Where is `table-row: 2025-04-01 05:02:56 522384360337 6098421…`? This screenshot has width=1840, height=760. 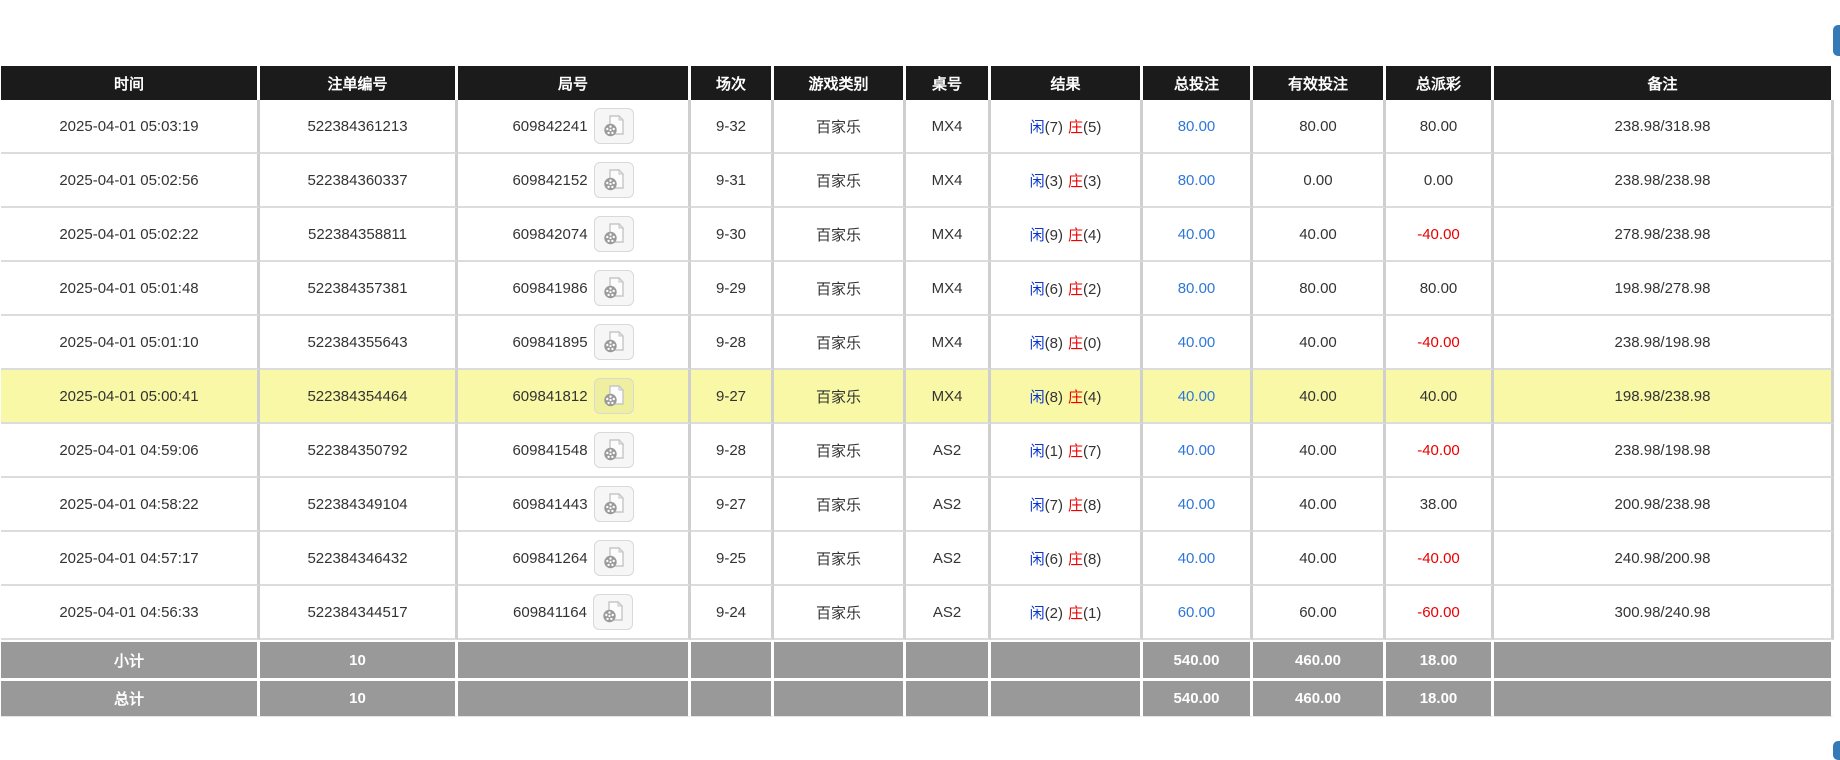 table-row: 2025-04-01 05:02:56 522384360337 6098421… is located at coordinates (917, 181).